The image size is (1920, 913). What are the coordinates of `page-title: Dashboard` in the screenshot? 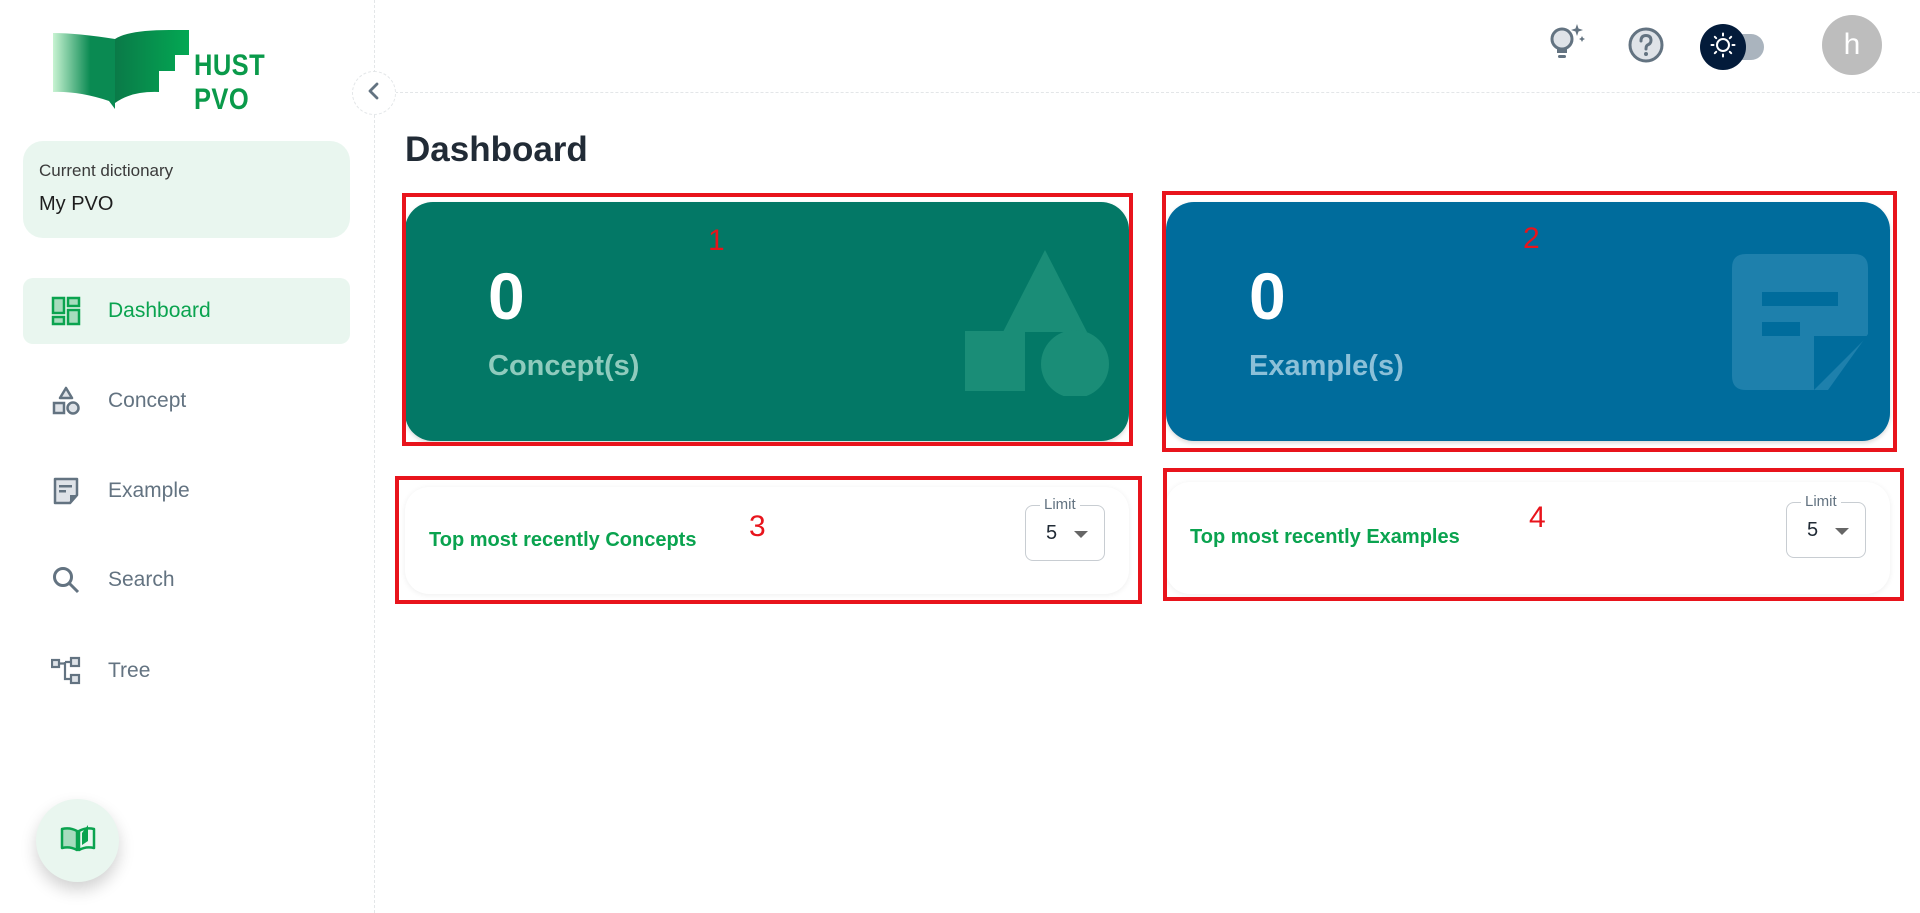 It's located at (496, 149).